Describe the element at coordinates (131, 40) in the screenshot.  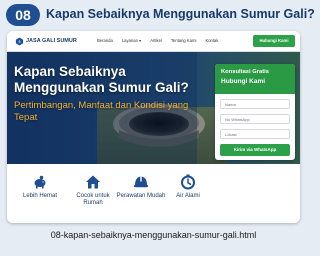
I see `nav-link-layanan: Layanan ▾` at that location.